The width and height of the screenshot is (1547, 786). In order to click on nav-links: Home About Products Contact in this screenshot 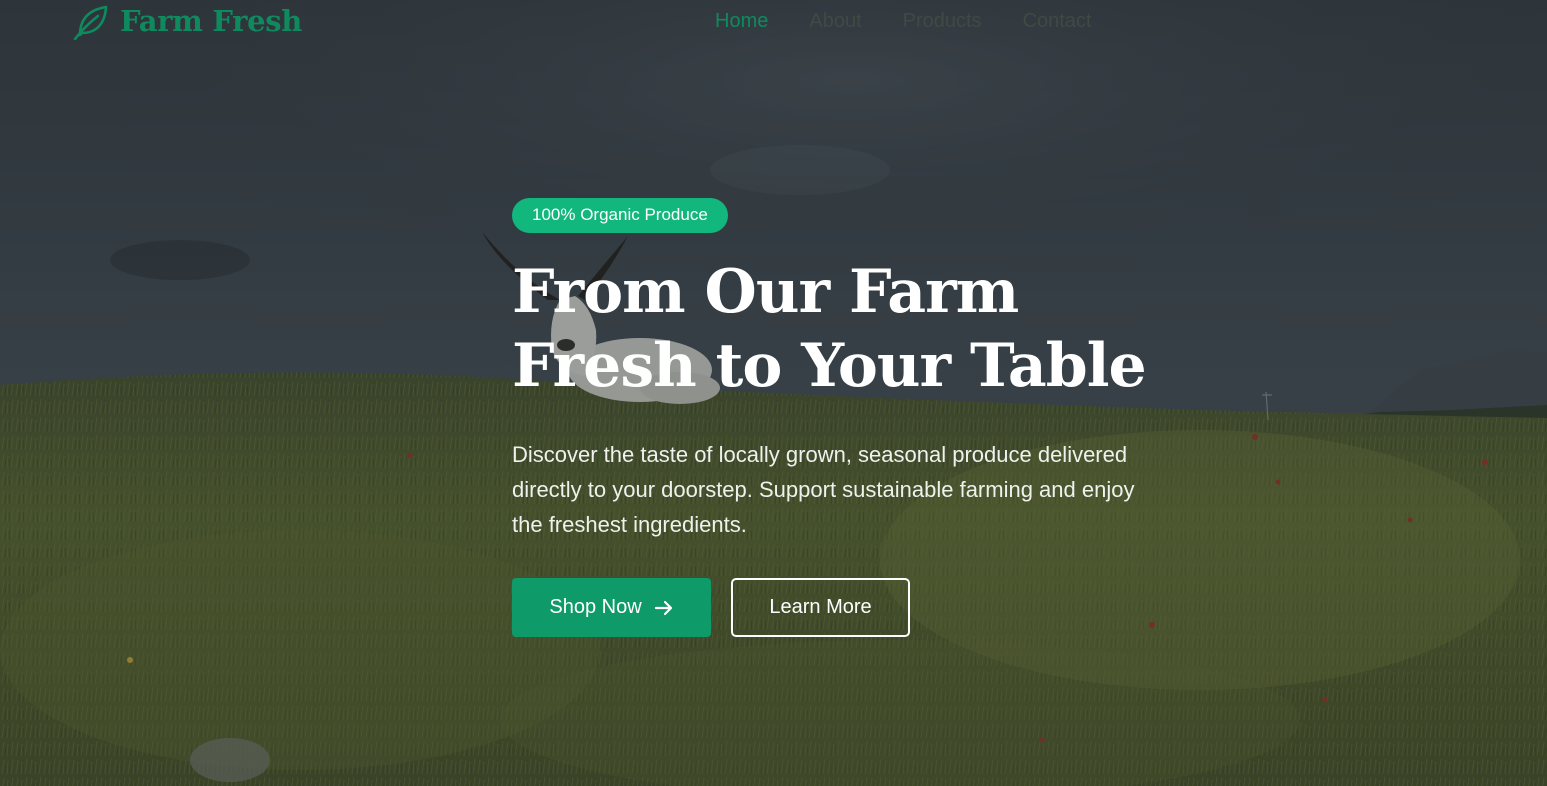, I will do `click(924, 21)`.